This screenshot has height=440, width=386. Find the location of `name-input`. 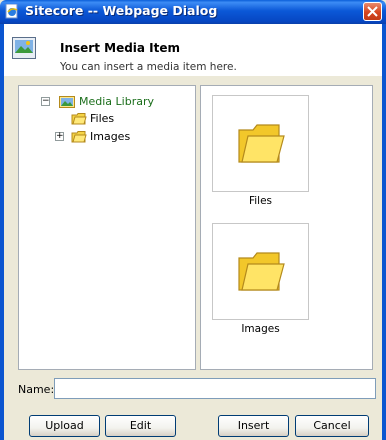

name-input is located at coordinates (215, 388).